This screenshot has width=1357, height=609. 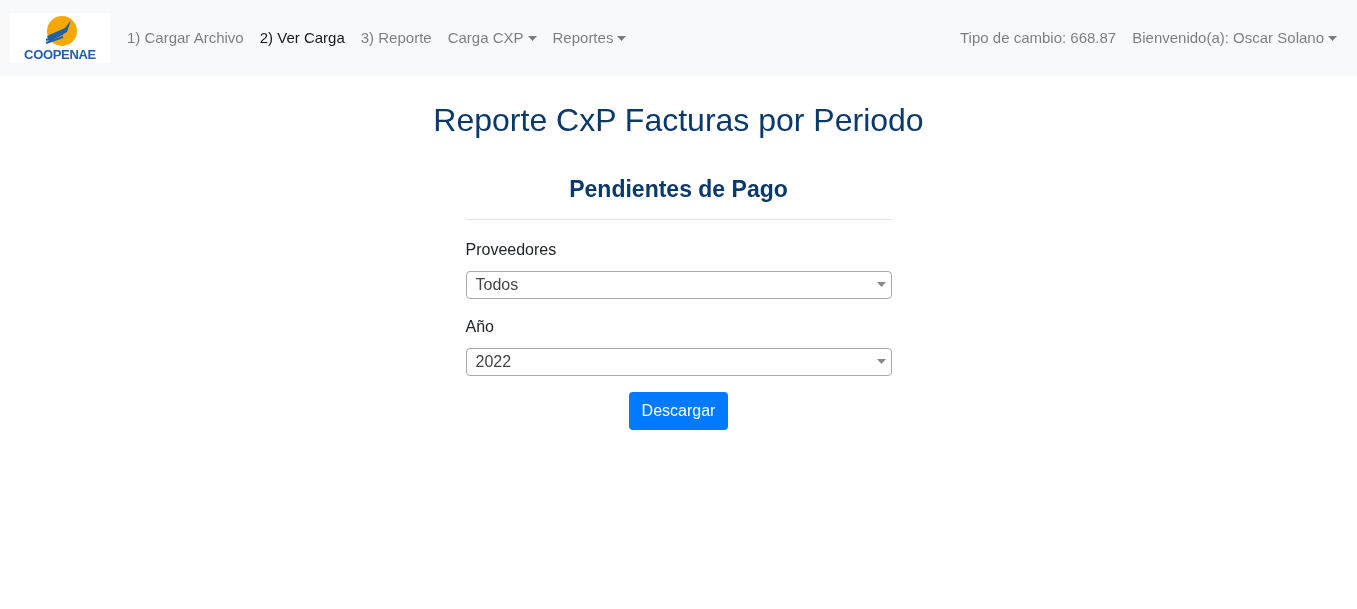 I want to click on user-menu: Bienvenido(a): Oscar Solano, so click(x=1234, y=38).